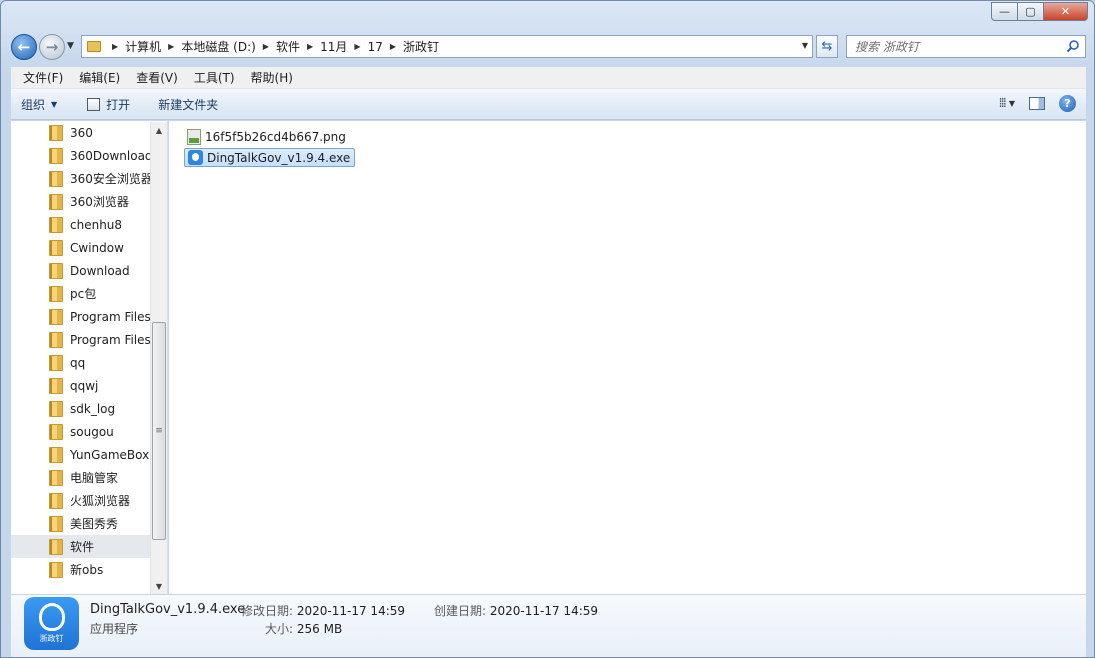 The width and height of the screenshot is (1095, 658). What do you see at coordinates (1004, 11) in the screenshot?
I see `minimize-button: —` at bounding box center [1004, 11].